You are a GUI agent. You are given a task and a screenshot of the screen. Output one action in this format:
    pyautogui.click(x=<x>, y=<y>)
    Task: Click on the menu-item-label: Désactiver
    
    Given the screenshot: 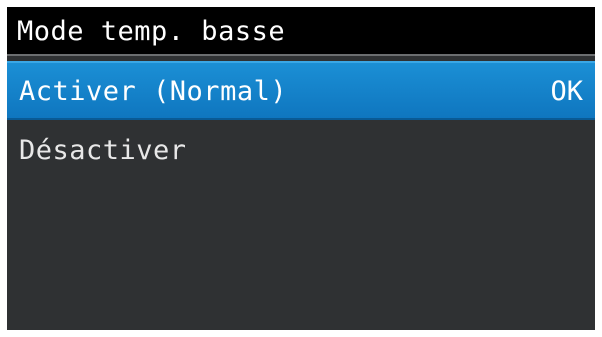 What is the action you would take?
    pyautogui.click(x=103, y=150)
    